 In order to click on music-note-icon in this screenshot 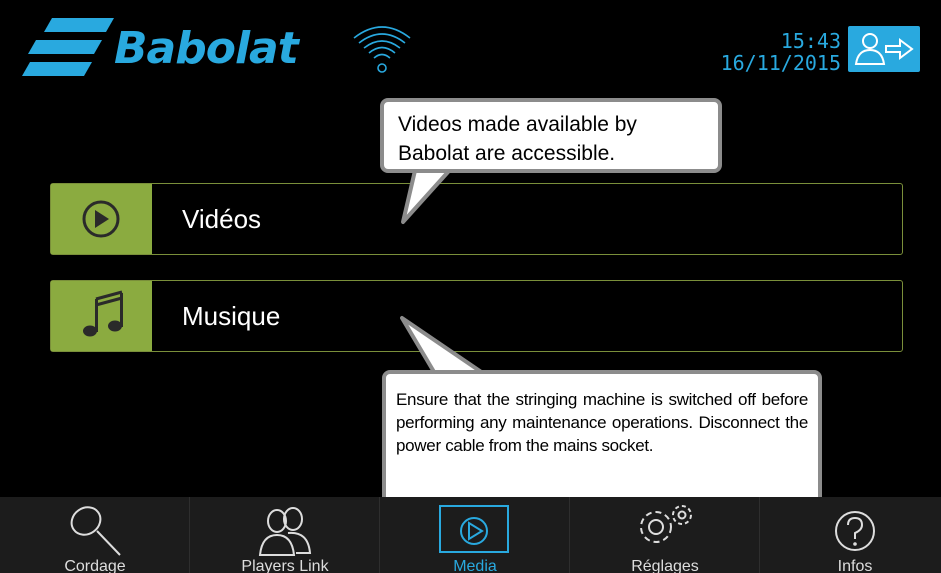, I will do `click(103, 313)`.